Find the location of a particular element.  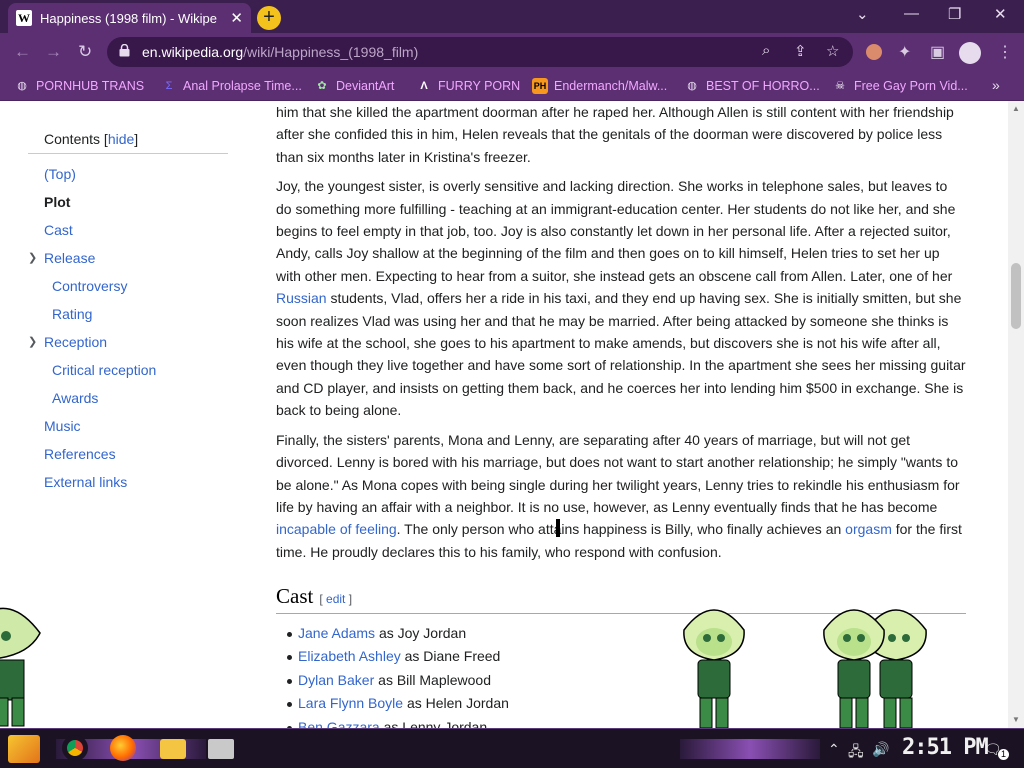

toc-hide-link: hide is located at coordinates (121, 139).